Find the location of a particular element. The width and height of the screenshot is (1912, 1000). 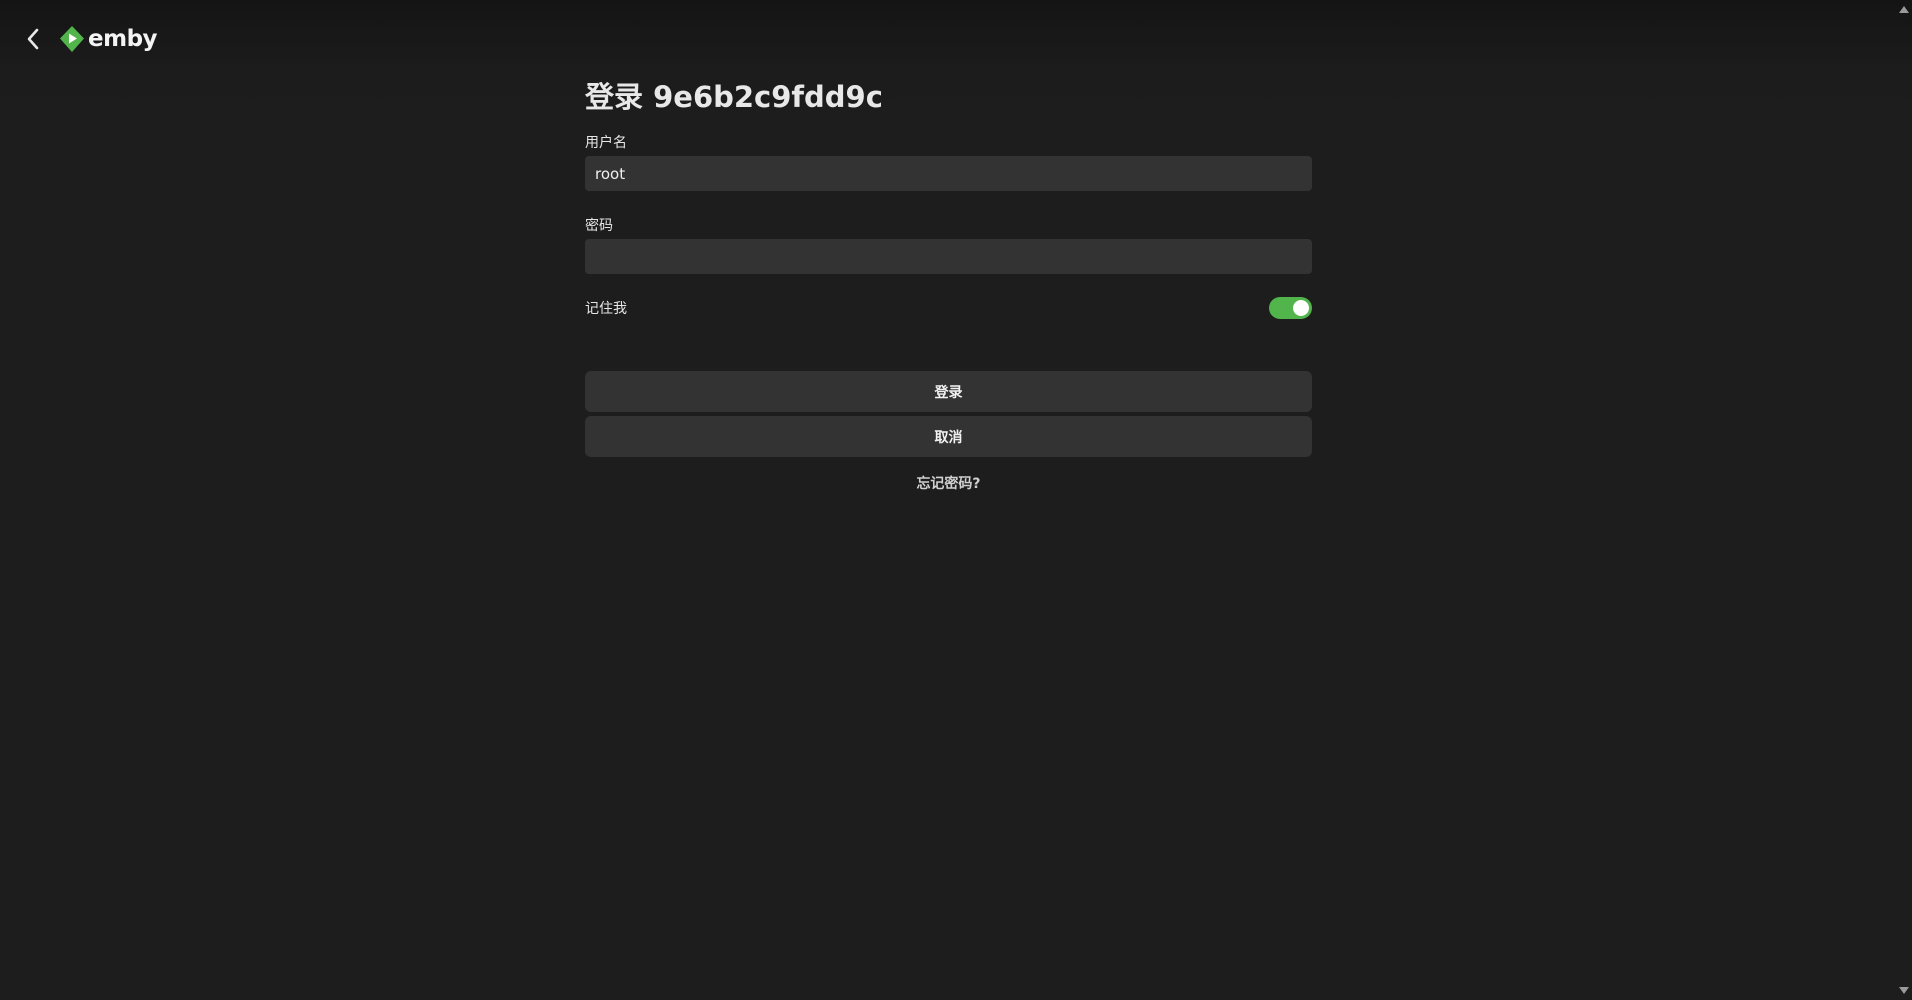

remember-me-toggle is located at coordinates (1290, 308).